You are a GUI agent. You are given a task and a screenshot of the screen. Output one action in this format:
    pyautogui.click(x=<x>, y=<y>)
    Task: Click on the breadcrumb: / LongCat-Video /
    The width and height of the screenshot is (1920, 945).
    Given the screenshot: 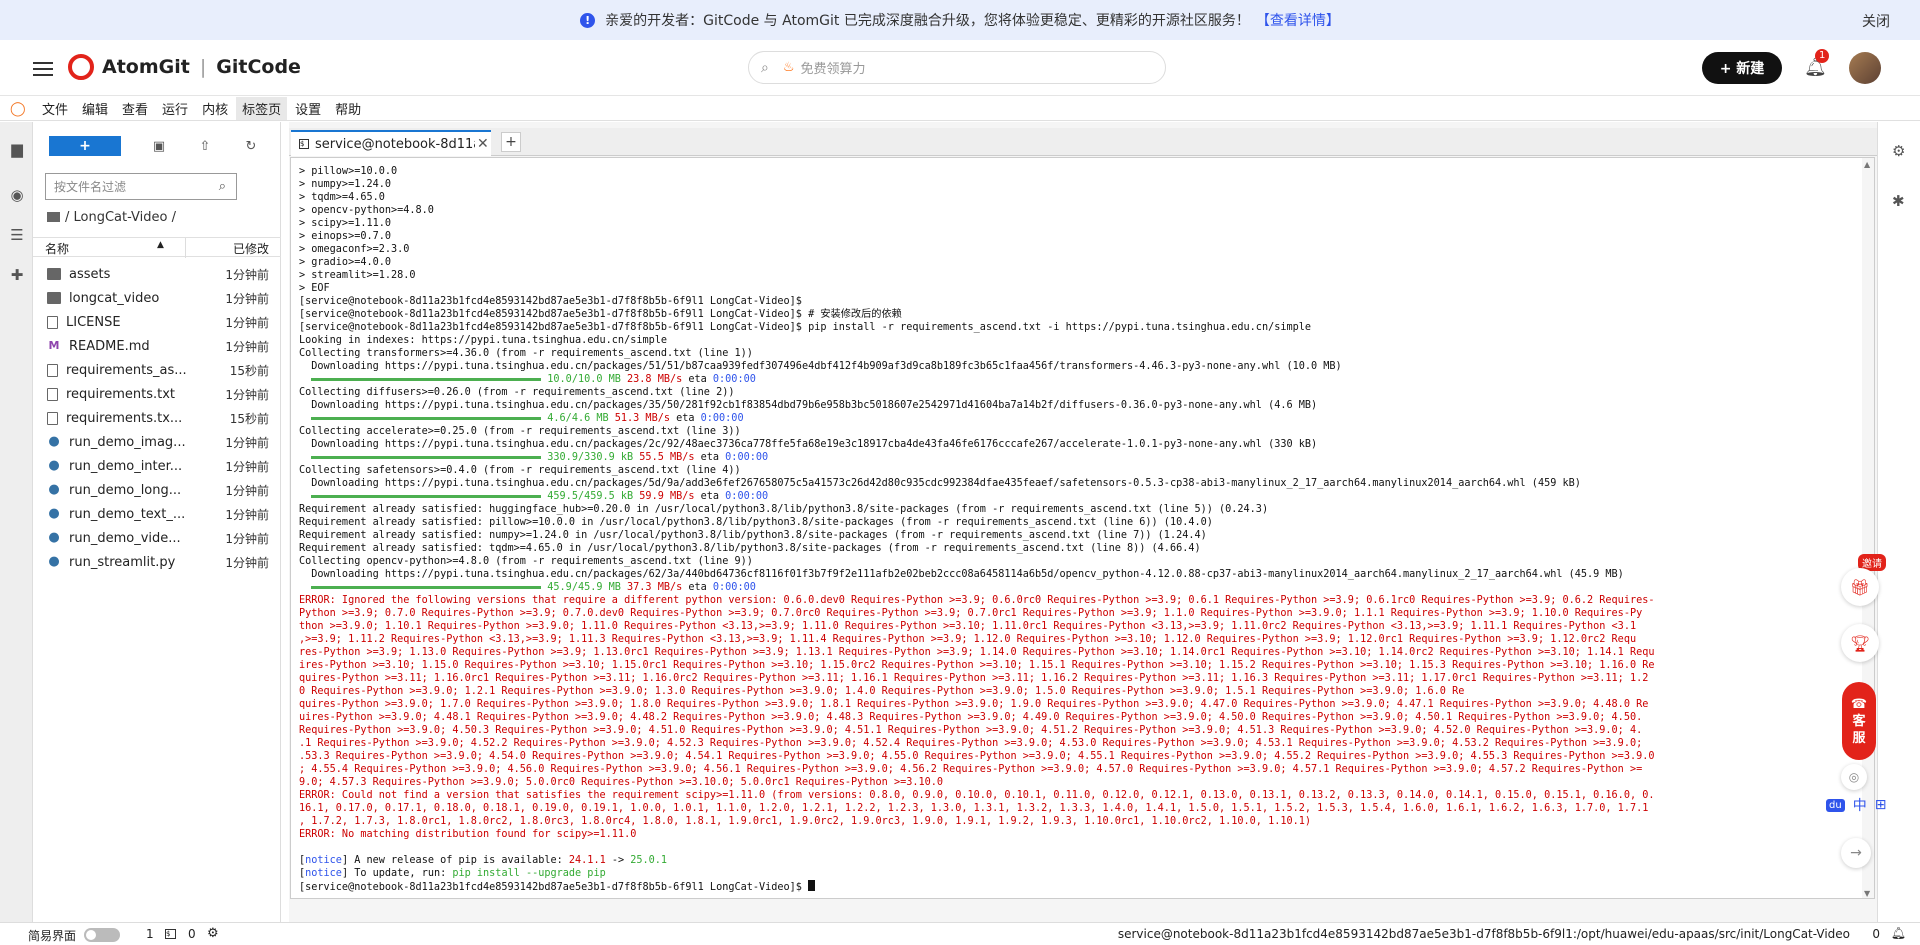 What is the action you would take?
    pyautogui.click(x=111, y=217)
    